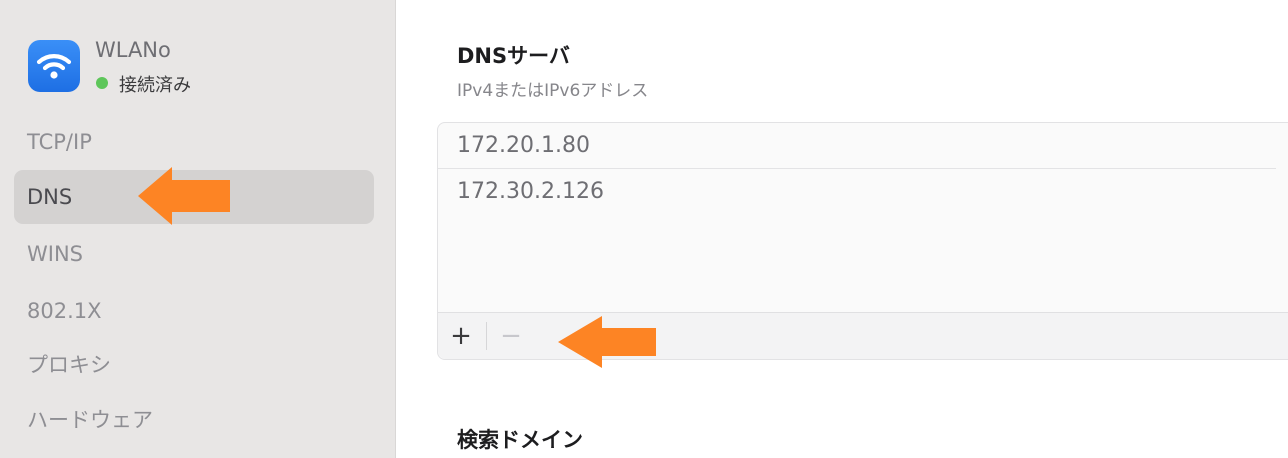 Image resolution: width=1288 pixels, height=458 pixels. What do you see at coordinates (553, 91) in the screenshot?
I see `dns-section-subtitle: IPv4またはIPv6アドレス` at bounding box center [553, 91].